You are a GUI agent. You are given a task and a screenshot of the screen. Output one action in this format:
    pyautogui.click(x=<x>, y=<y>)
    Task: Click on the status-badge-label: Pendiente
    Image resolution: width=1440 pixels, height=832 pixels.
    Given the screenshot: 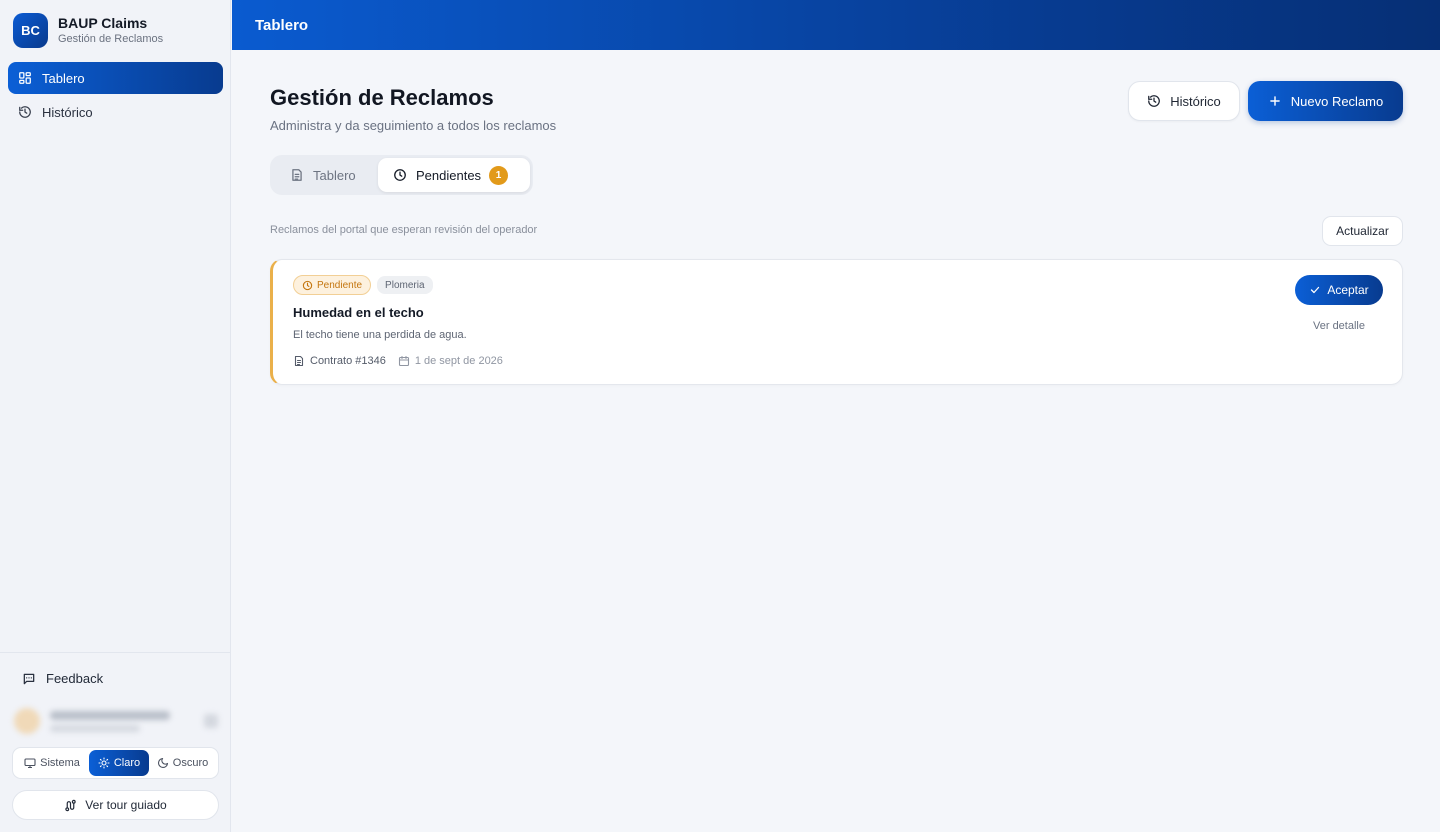 What is the action you would take?
    pyautogui.click(x=340, y=285)
    